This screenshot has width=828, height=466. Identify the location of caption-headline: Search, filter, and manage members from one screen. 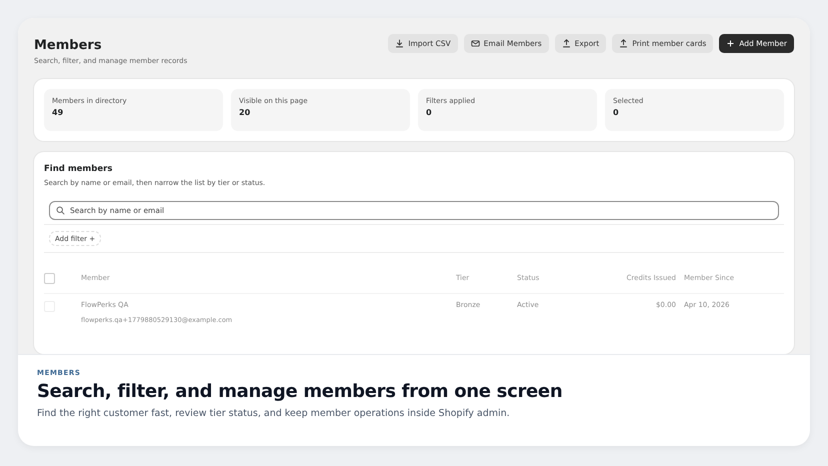
(300, 391).